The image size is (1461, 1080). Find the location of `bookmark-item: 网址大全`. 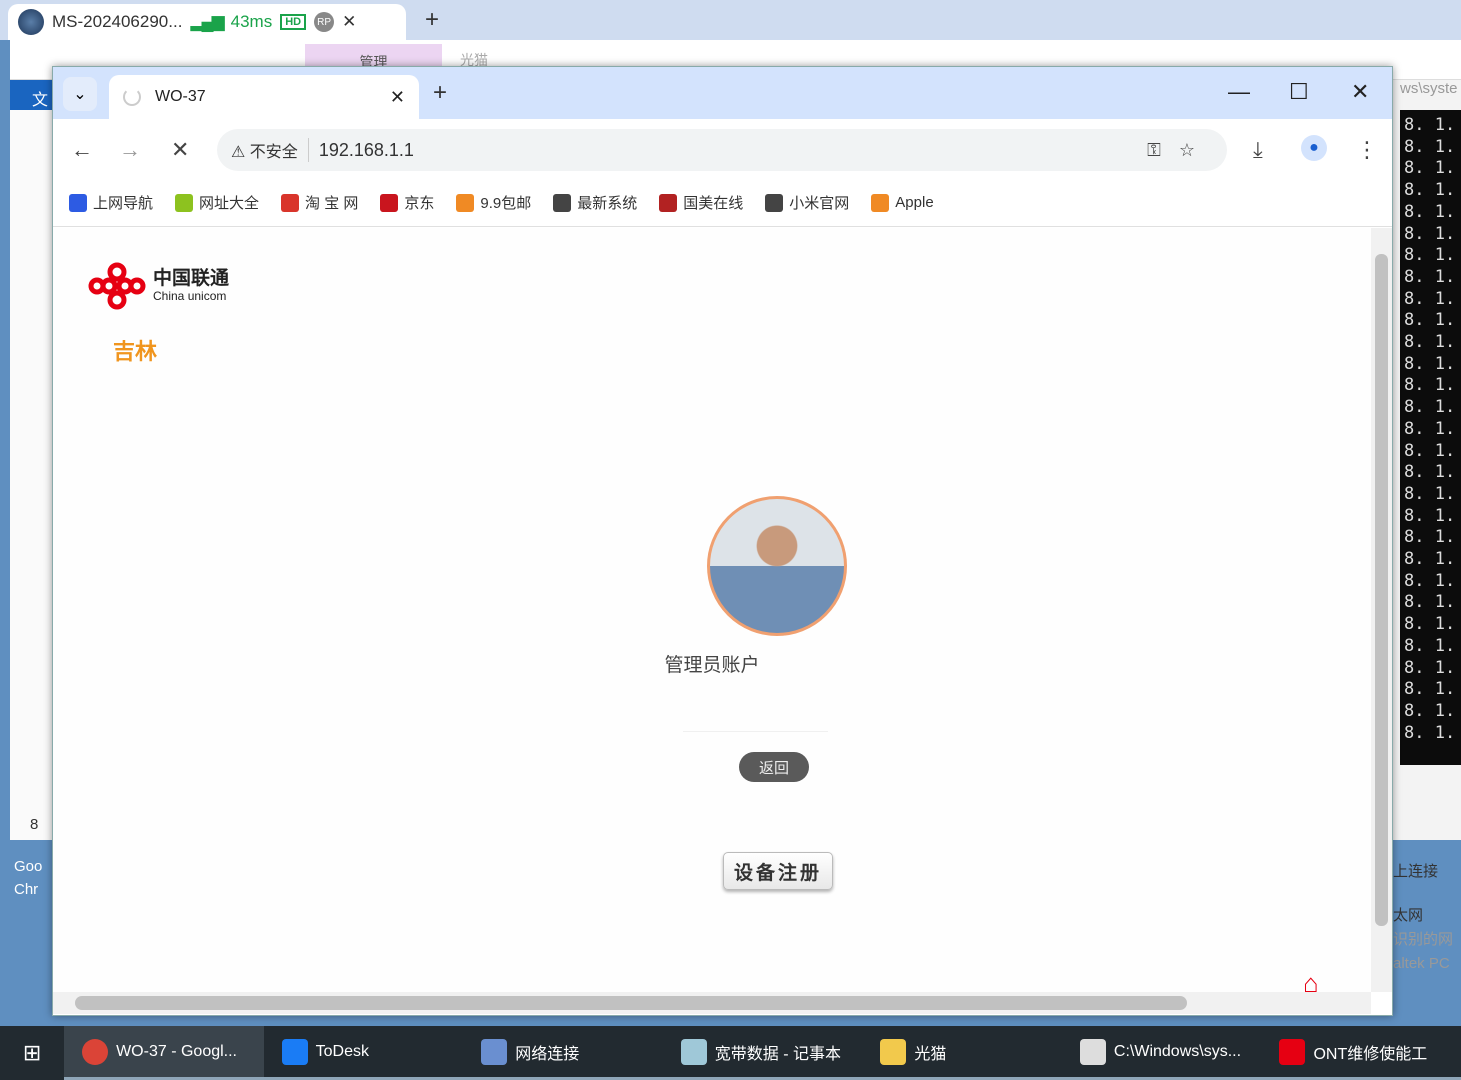

bookmark-item: 网址大全 is located at coordinates (217, 202).